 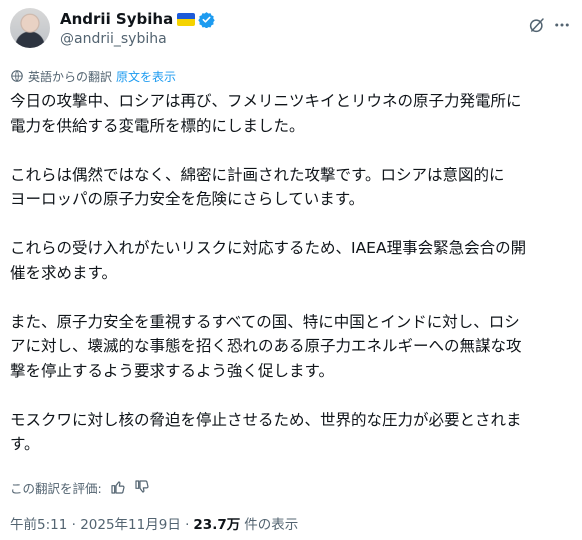 What do you see at coordinates (206, 19) in the screenshot?
I see `verified-badge-icon` at bounding box center [206, 19].